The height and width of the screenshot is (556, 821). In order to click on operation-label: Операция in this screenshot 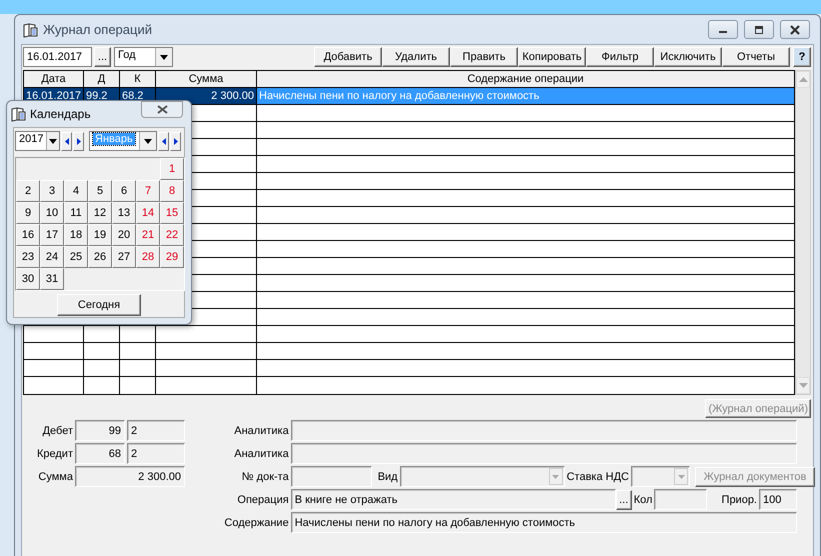, I will do `click(262, 500)`.